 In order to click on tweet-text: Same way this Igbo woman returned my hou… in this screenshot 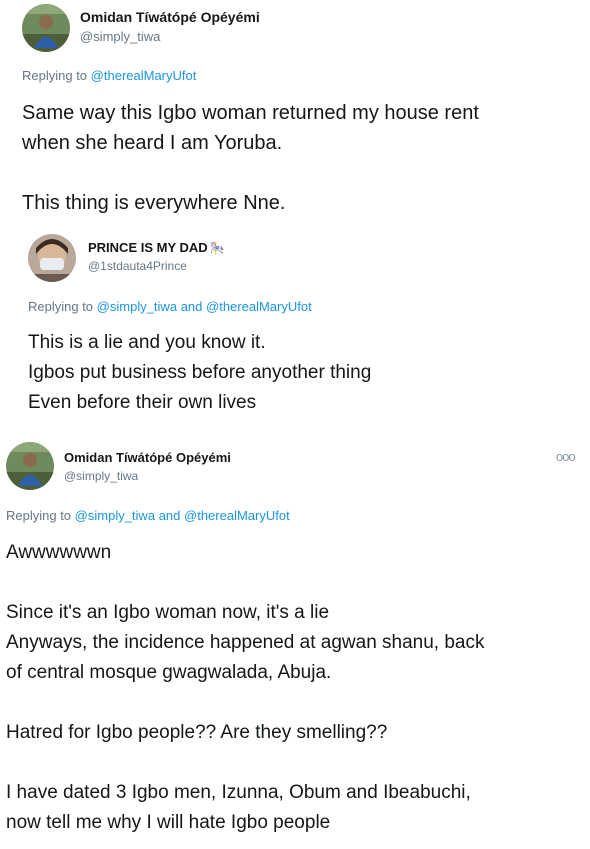, I will do `click(250, 158)`.